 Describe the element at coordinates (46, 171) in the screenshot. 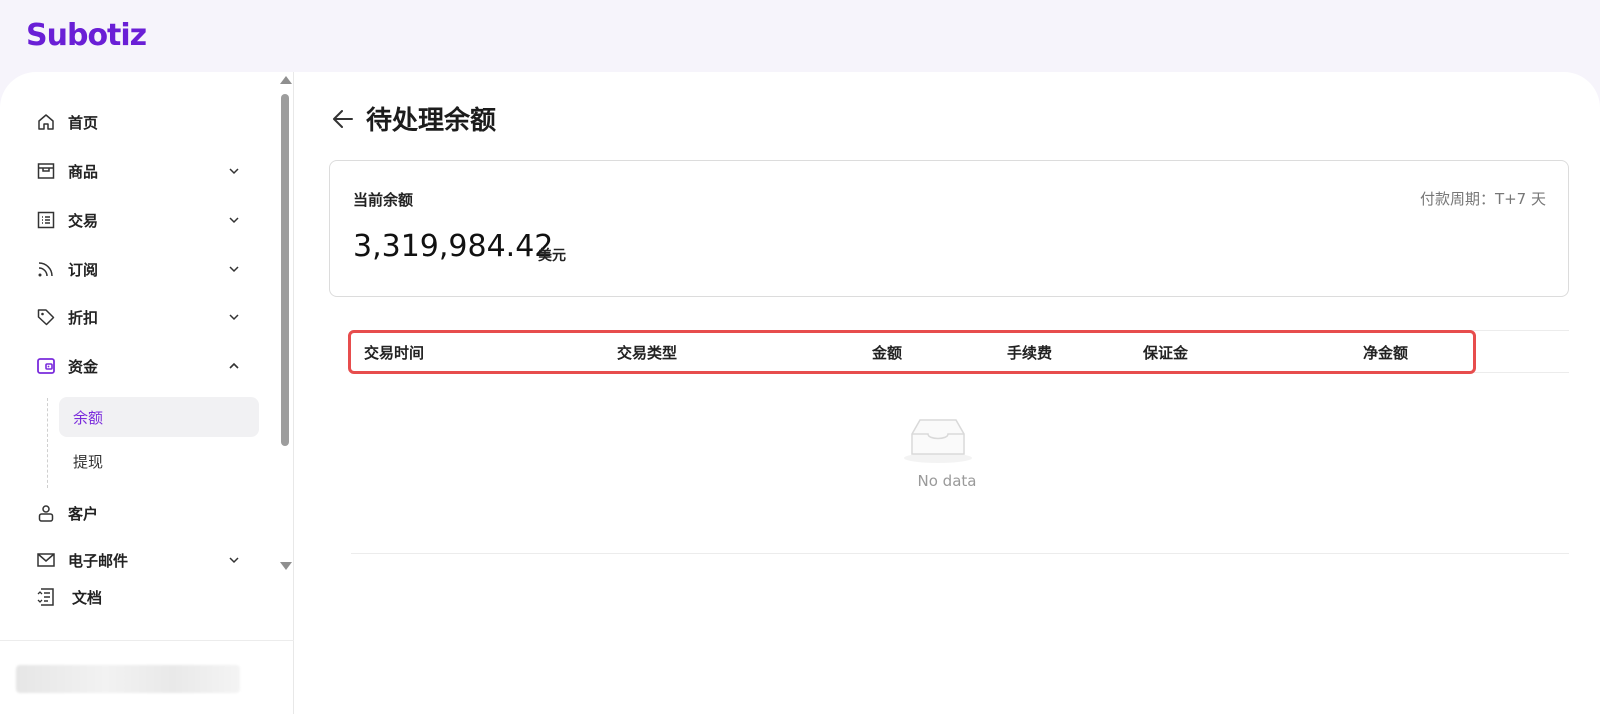

I see `store-icon` at that location.